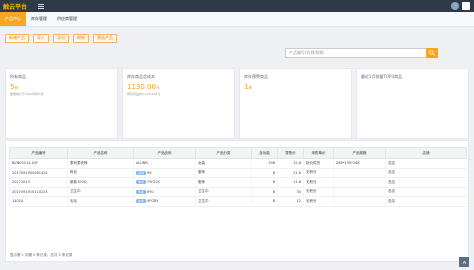  What do you see at coordinates (264, 153) in the screenshot?
I see `col-feature: 含功能` at bounding box center [264, 153].